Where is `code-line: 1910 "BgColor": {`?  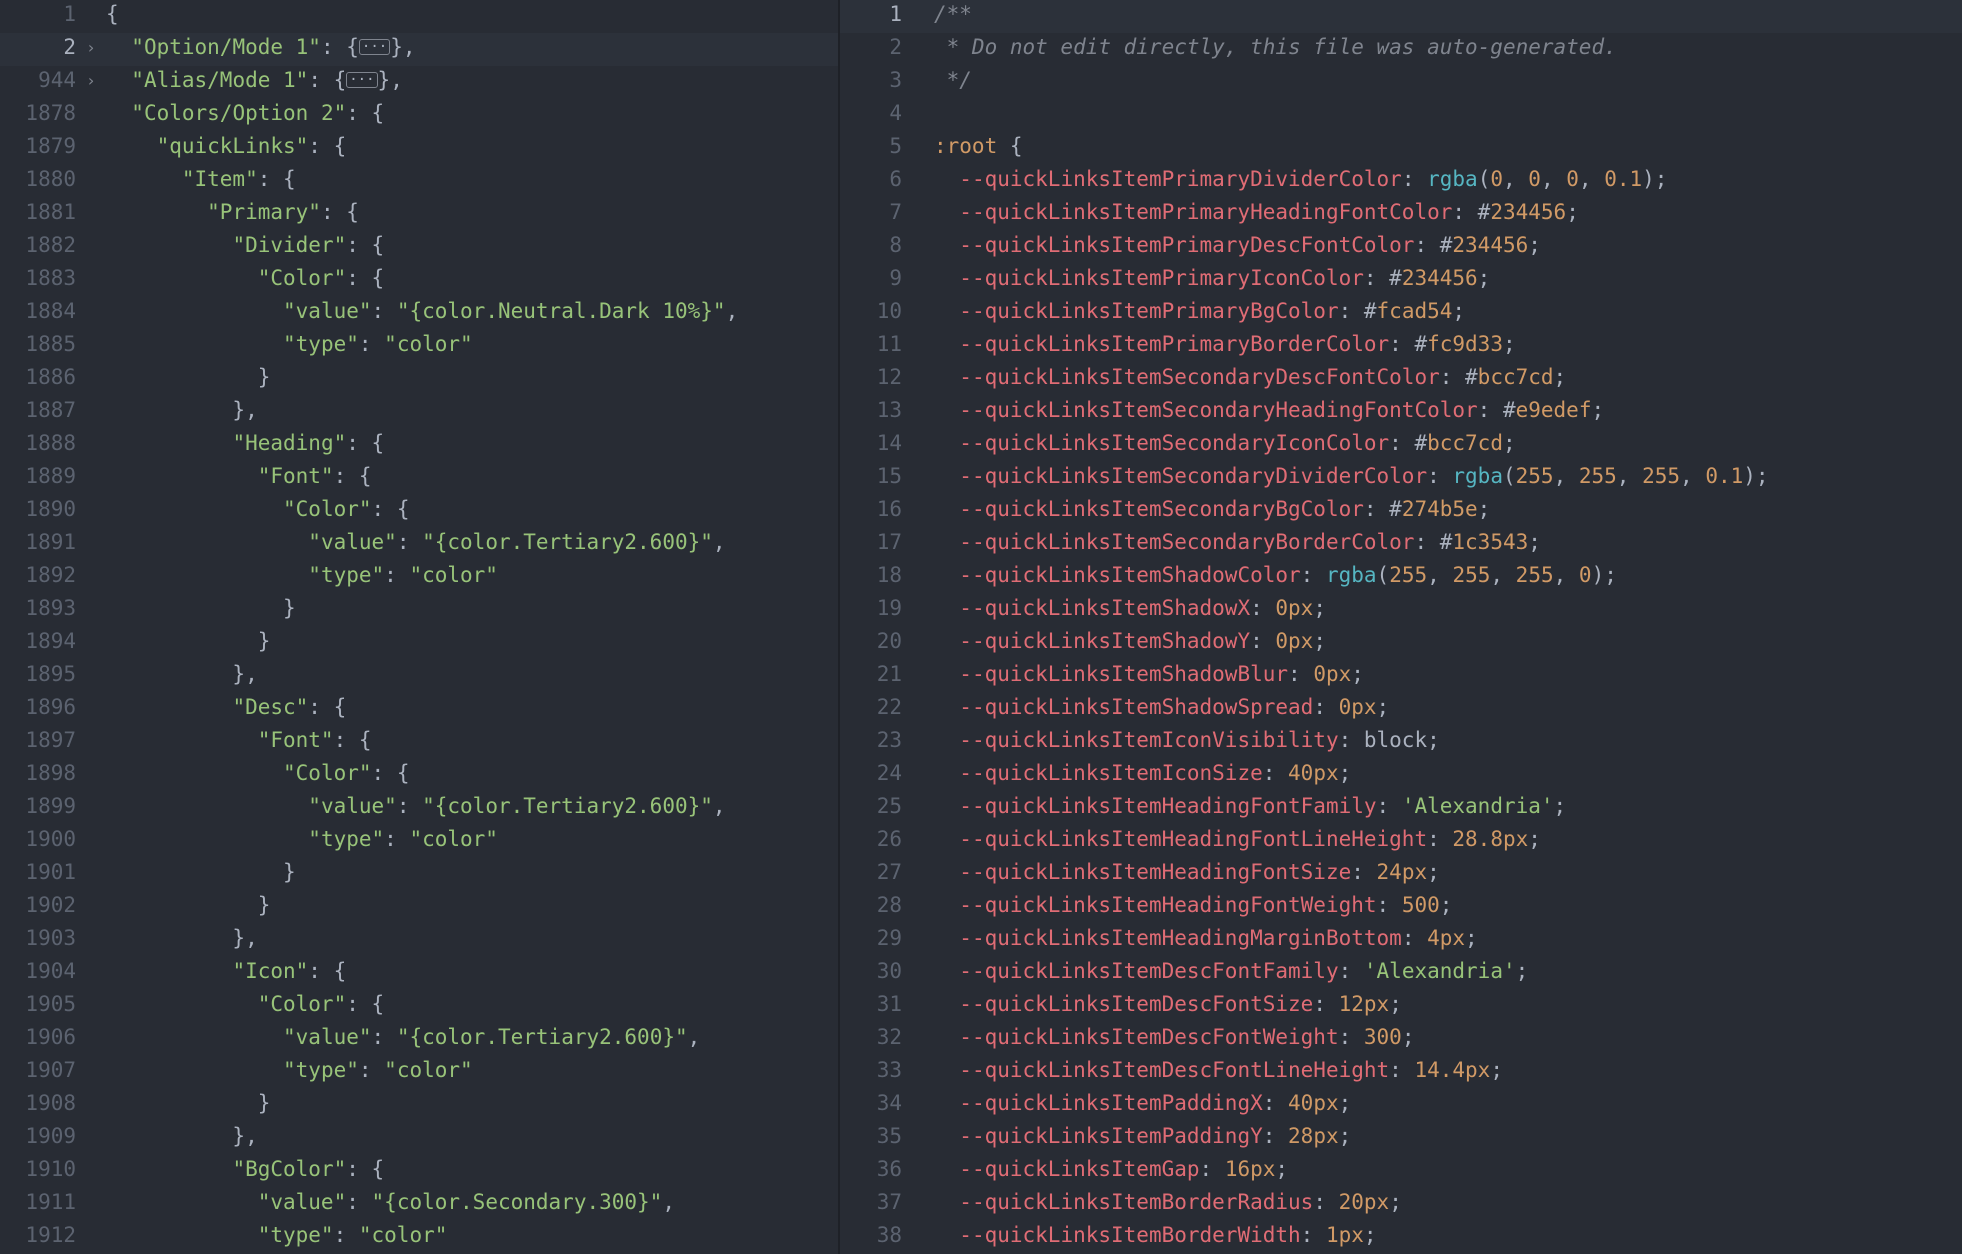 code-line: 1910 "BgColor": { is located at coordinates (419, 1171).